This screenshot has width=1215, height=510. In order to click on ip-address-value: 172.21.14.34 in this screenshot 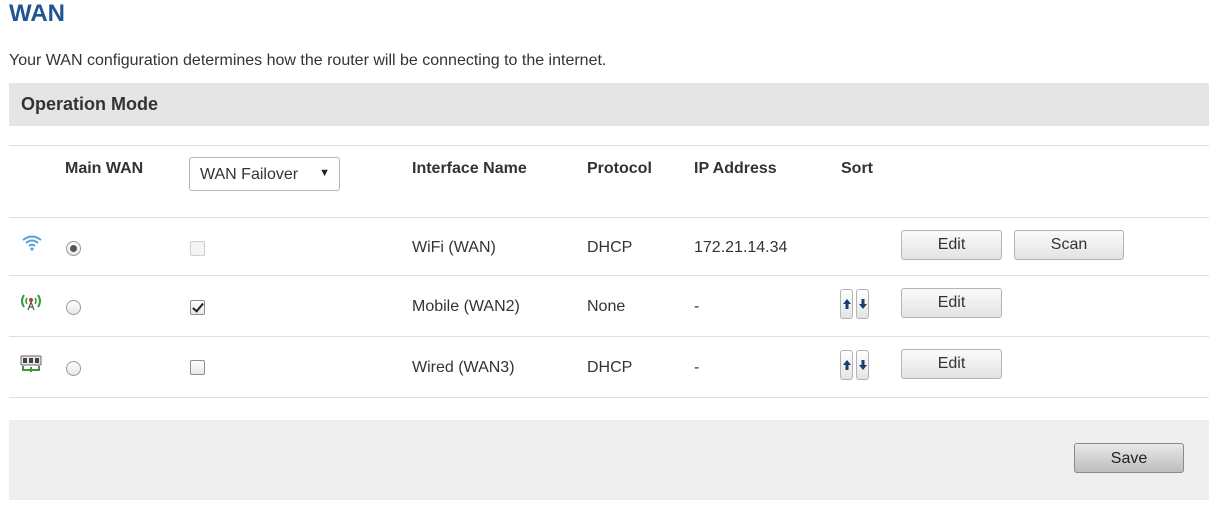, I will do `click(741, 247)`.